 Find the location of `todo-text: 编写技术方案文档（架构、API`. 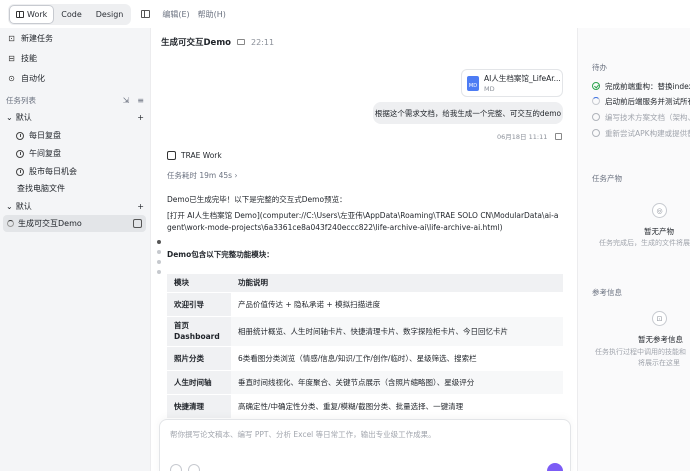

todo-text: 编写技术方案文档（架构、API is located at coordinates (647, 117).